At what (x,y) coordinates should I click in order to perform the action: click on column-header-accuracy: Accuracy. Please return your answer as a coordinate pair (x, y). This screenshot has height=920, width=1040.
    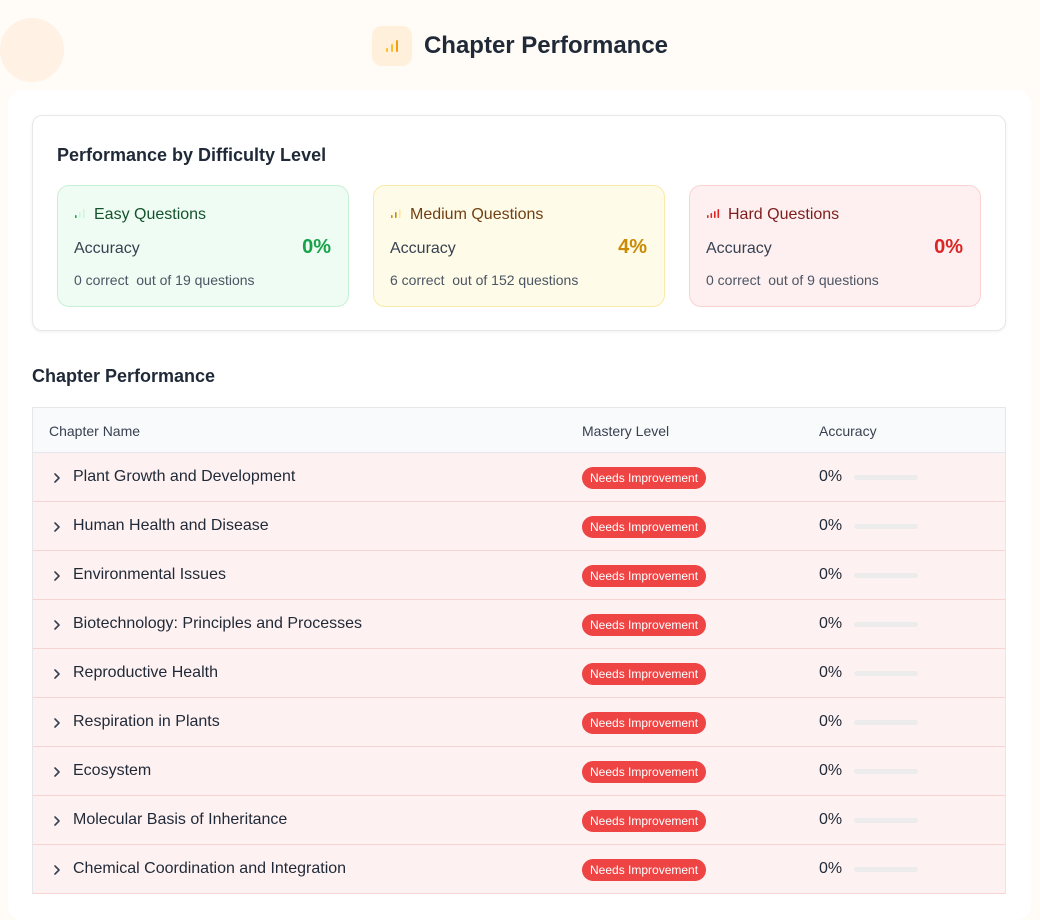
    Looking at the image, I should click on (848, 431).